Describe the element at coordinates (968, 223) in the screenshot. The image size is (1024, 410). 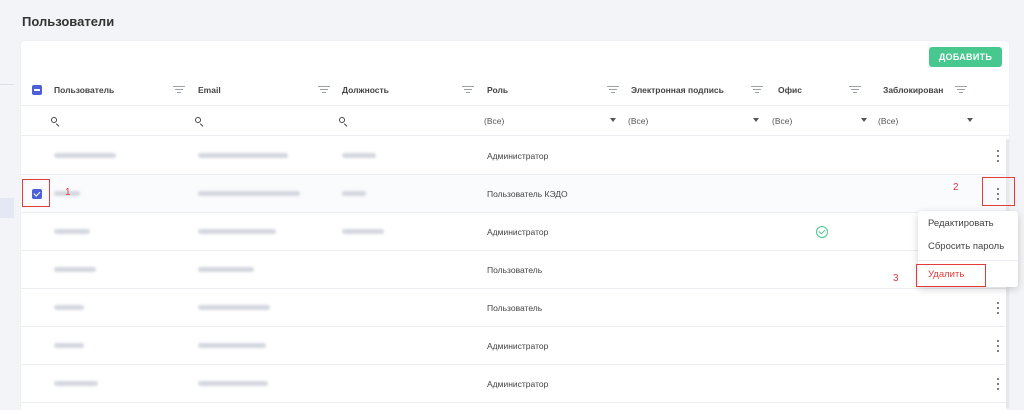
I see `menu-item-edit: Редактировать` at that location.